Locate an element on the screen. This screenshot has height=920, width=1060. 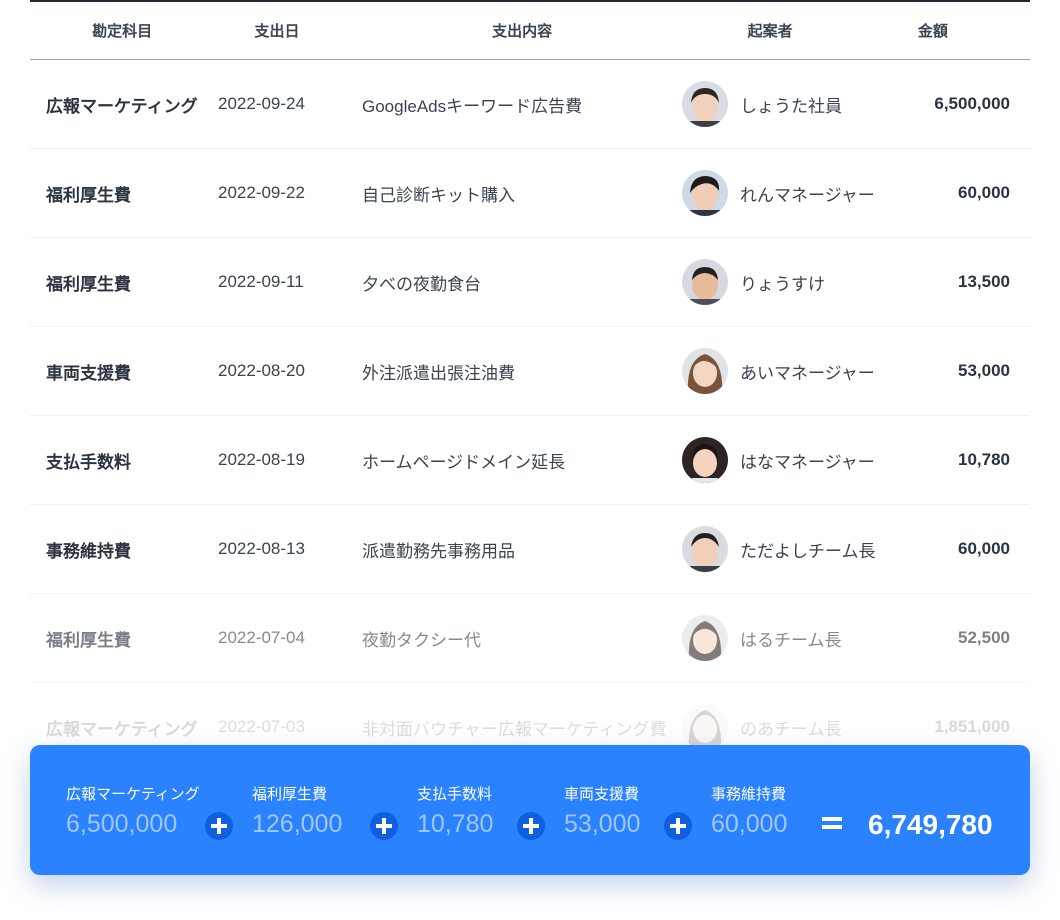
summary-item-marketing: 広報マーケティング 6,500,000 is located at coordinates (133, 811).